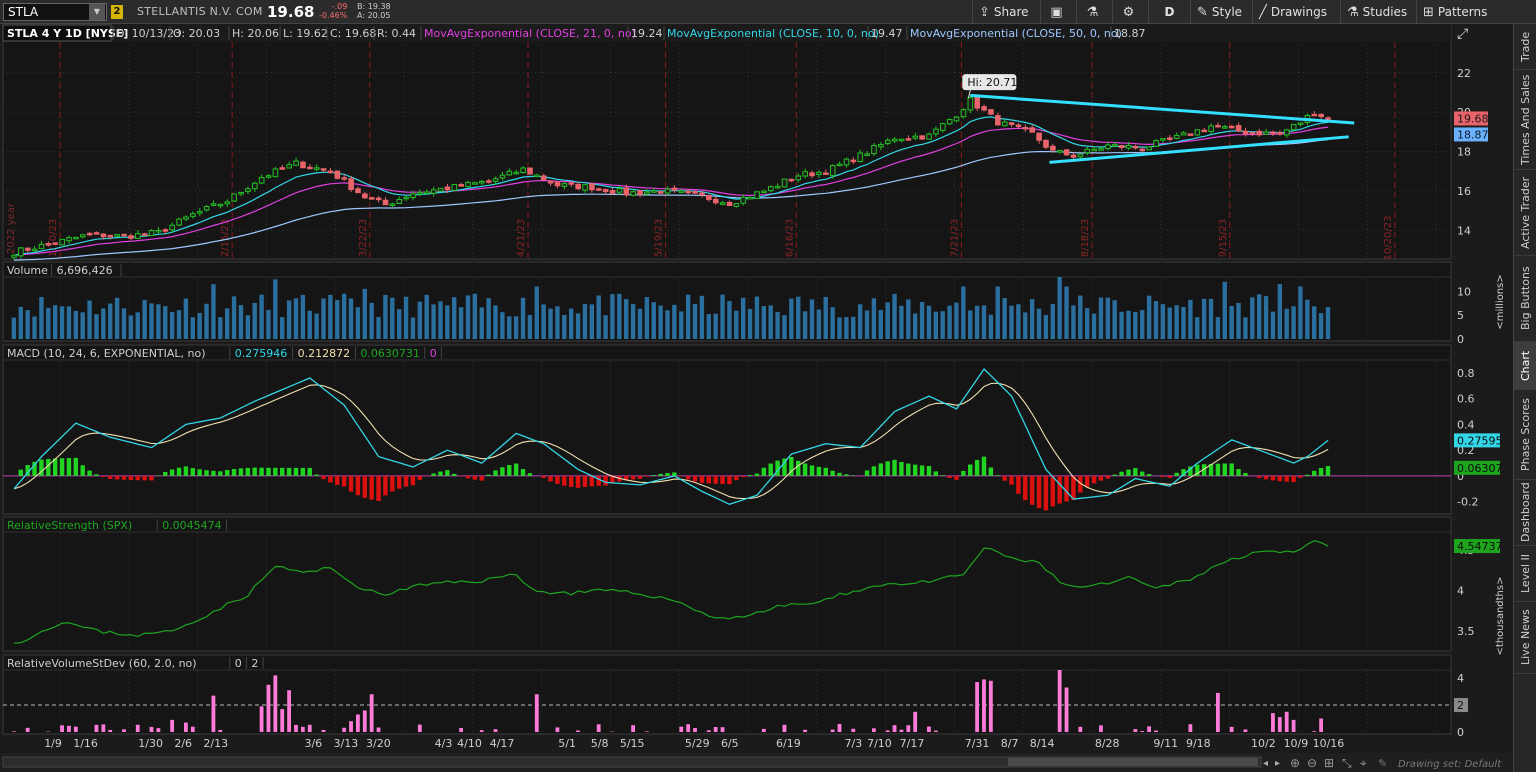  What do you see at coordinates (1058, 12) in the screenshot?
I see `snapshot-button: ▣` at bounding box center [1058, 12].